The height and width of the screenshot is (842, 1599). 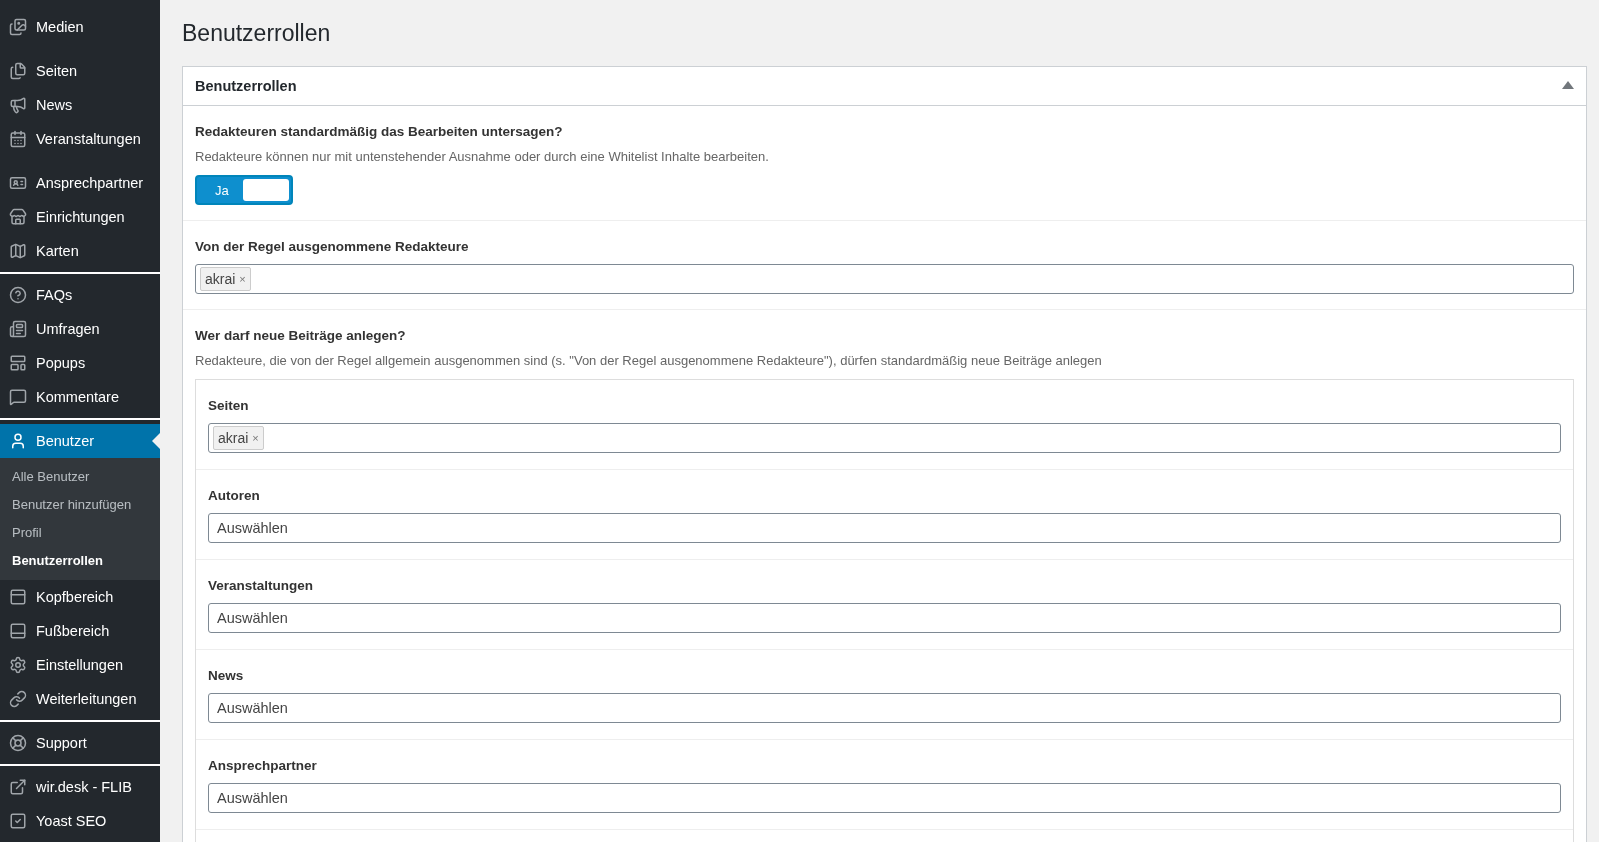 I want to click on sidebar-item: Kopfbereich, so click(x=80, y=597).